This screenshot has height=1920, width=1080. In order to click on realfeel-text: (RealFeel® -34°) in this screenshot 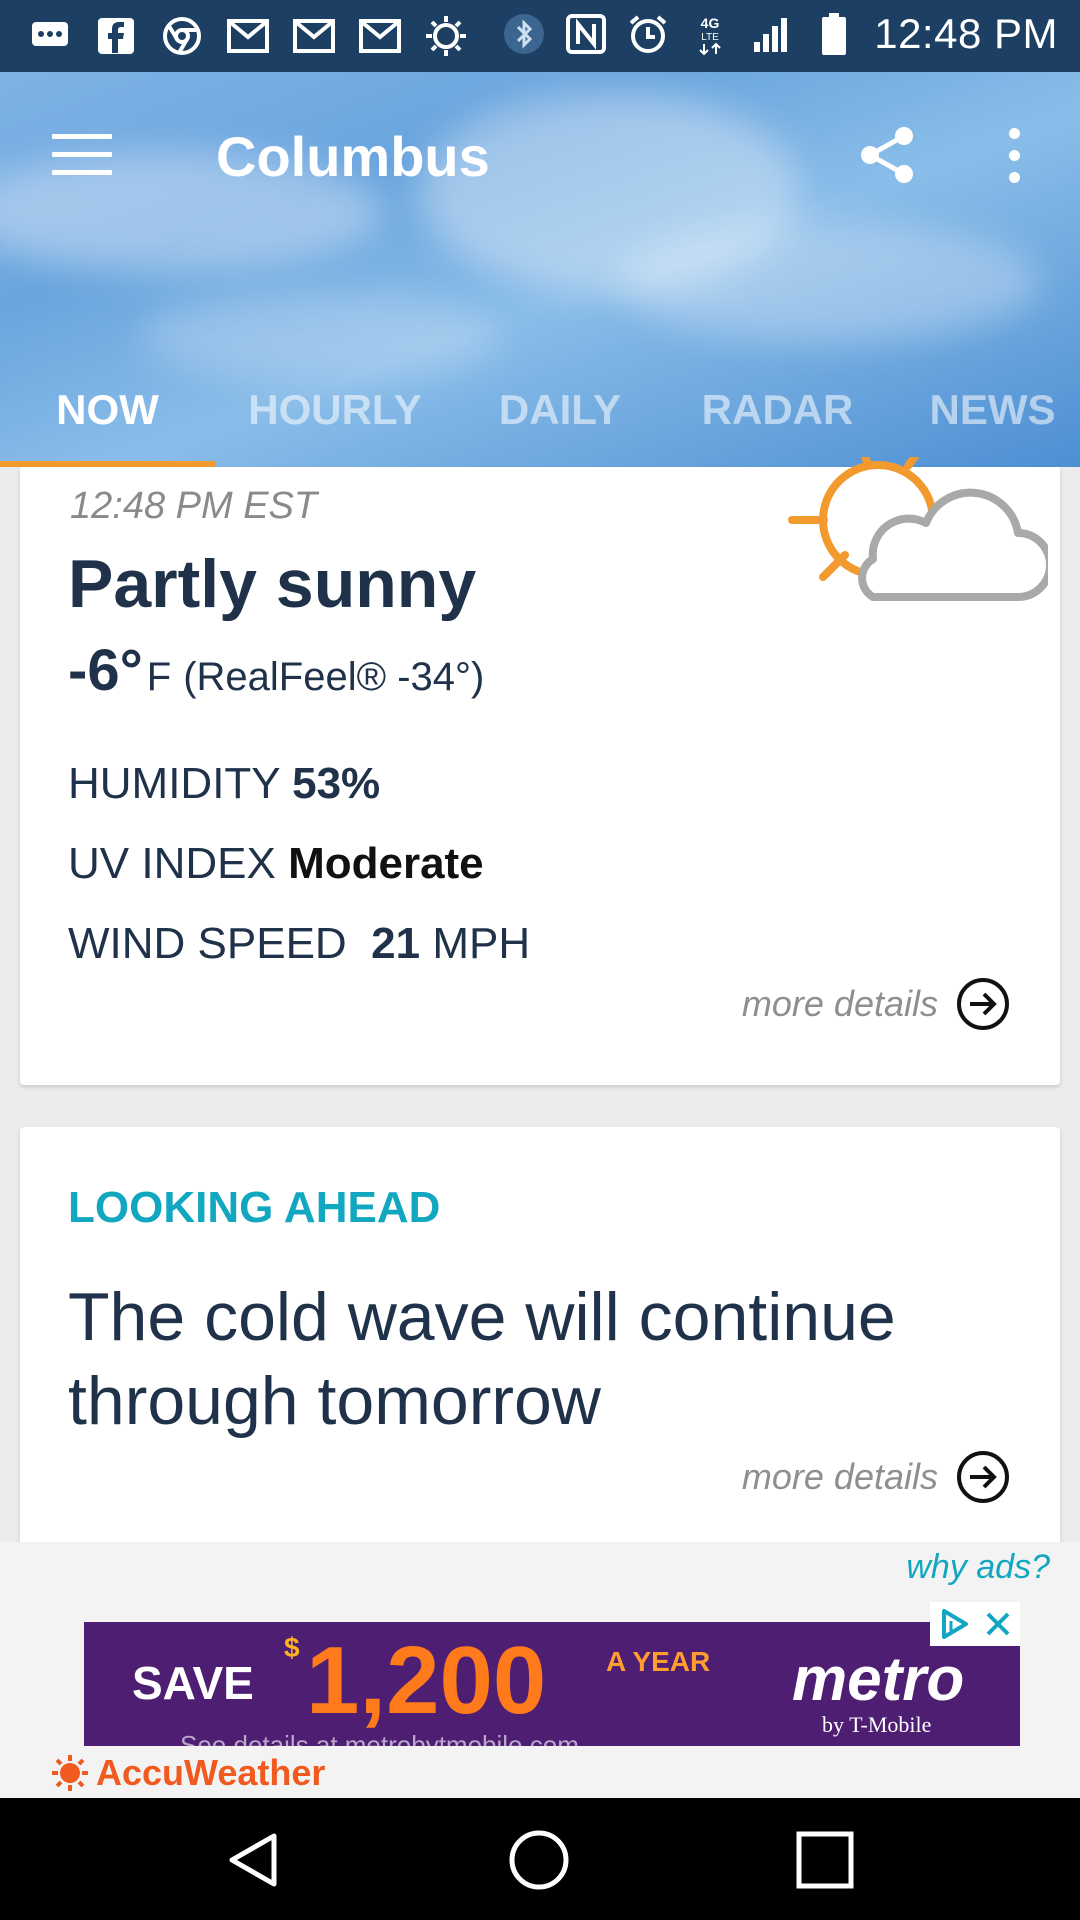, I will do `click(334, 677)`.